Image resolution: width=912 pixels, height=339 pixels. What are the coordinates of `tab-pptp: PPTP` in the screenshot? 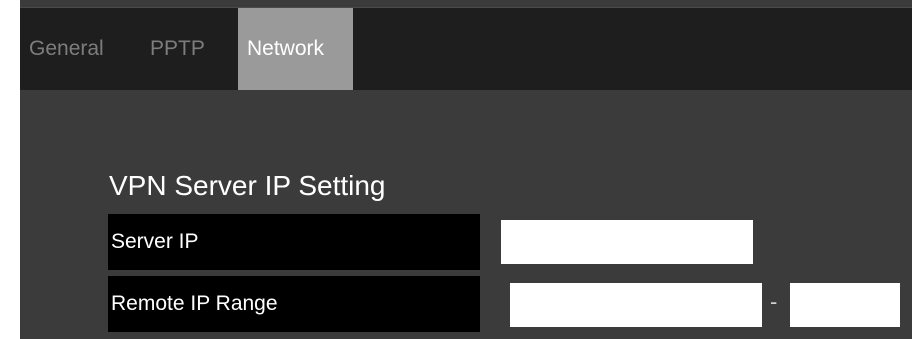 It's located at (187, 49).